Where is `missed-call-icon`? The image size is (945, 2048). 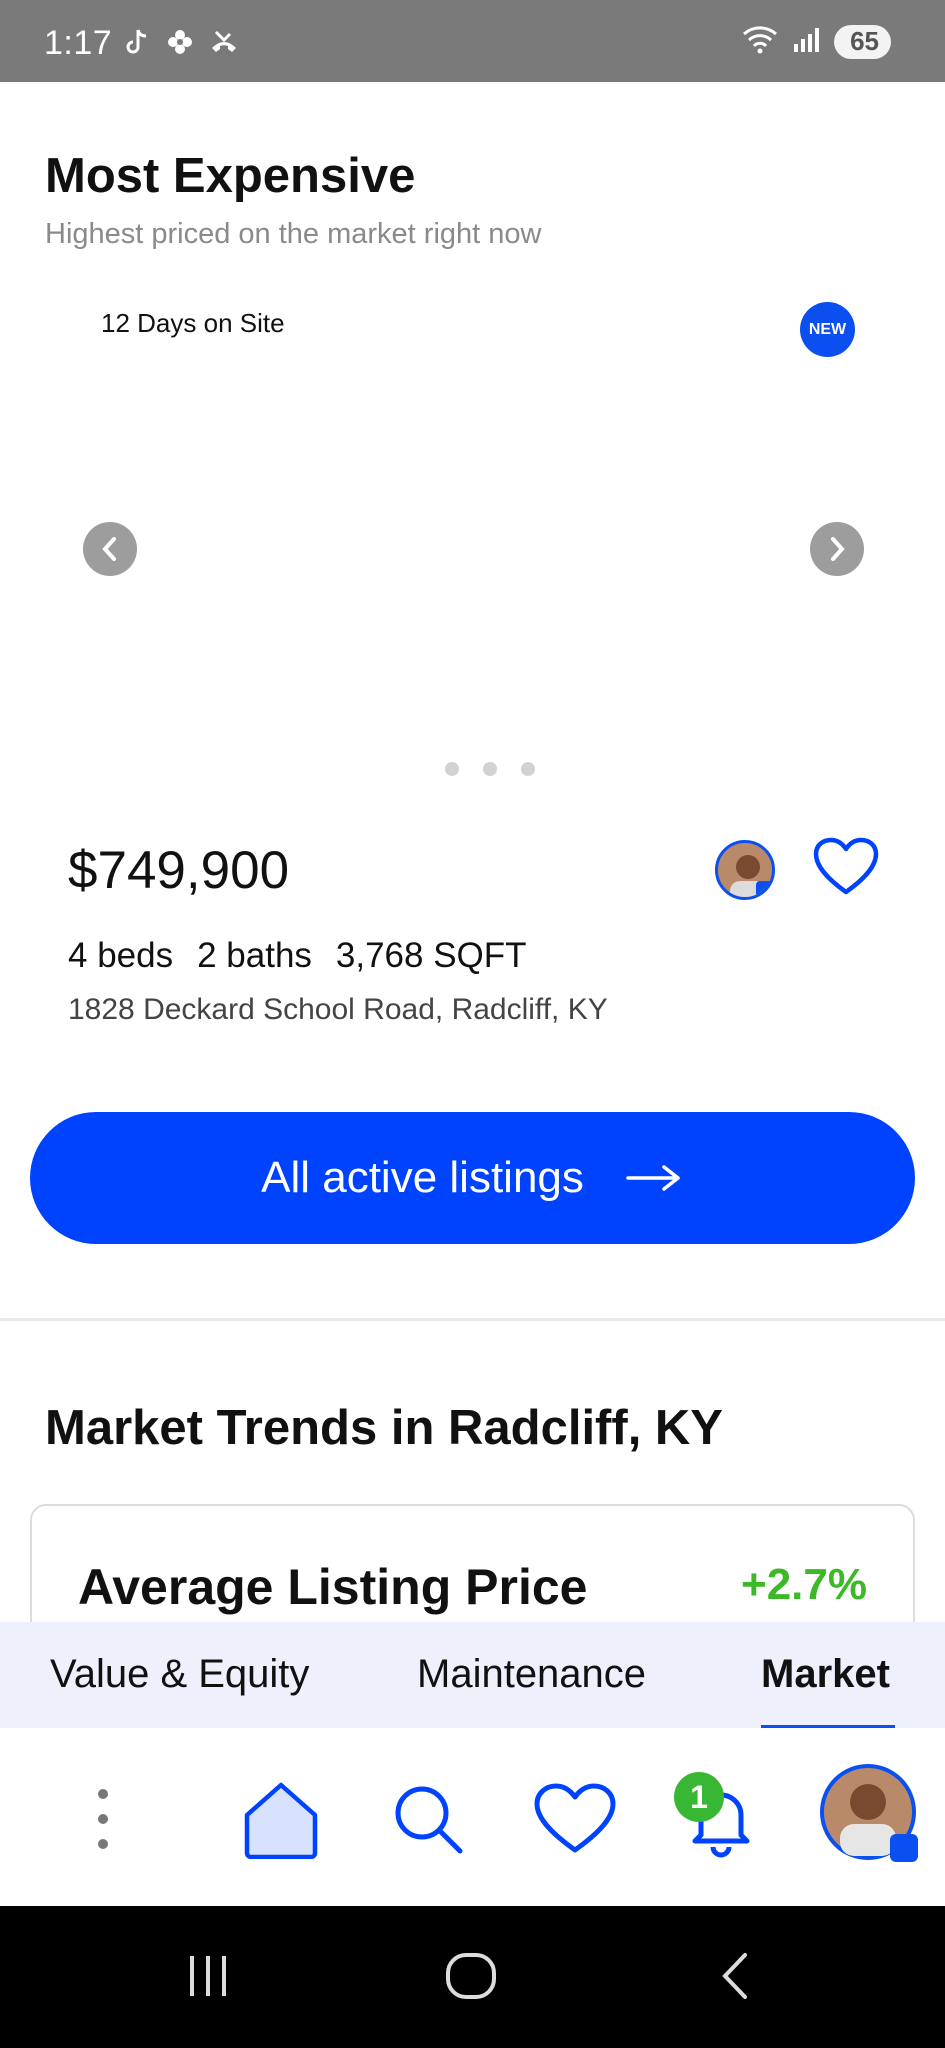
missed-call-icon is located at coordinates (224, 42).